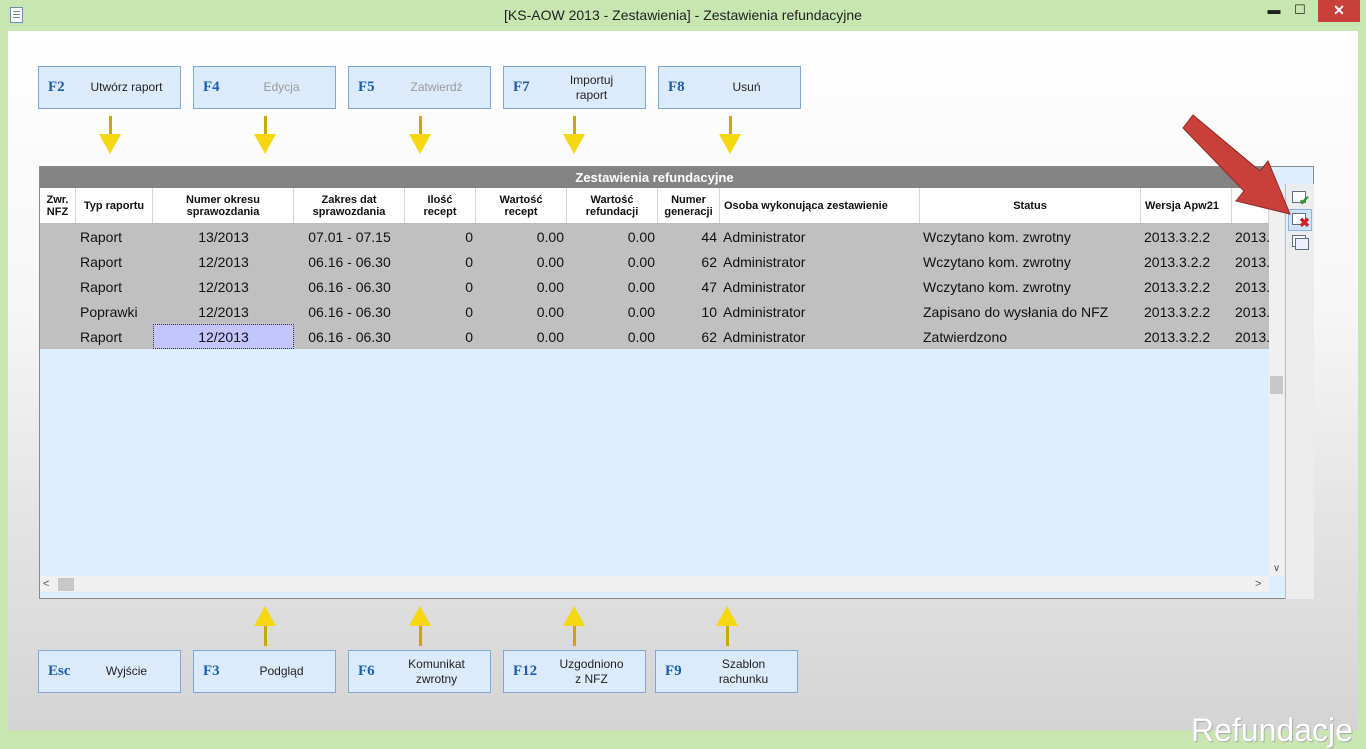  Describe the element at coordinates (689, 286) in the screenshot. I see `cell-generacja: 47` at that location.